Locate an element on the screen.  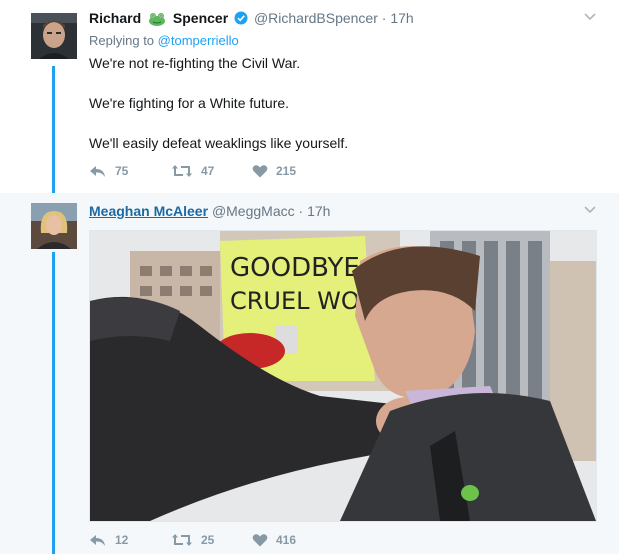
replying-to-link: @tomperriello is located at coordinates (198, 40).